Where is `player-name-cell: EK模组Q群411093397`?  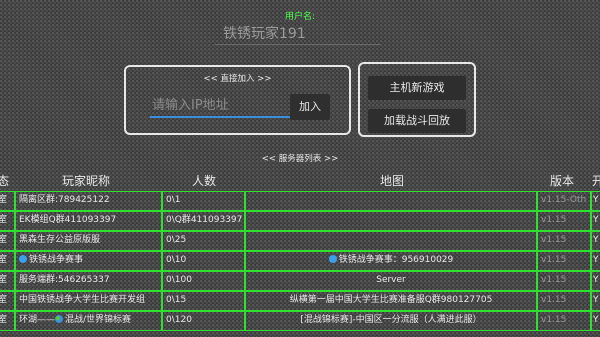
player-name-cell: EK模组Q群411093397 is located at coordinates (88, 221).